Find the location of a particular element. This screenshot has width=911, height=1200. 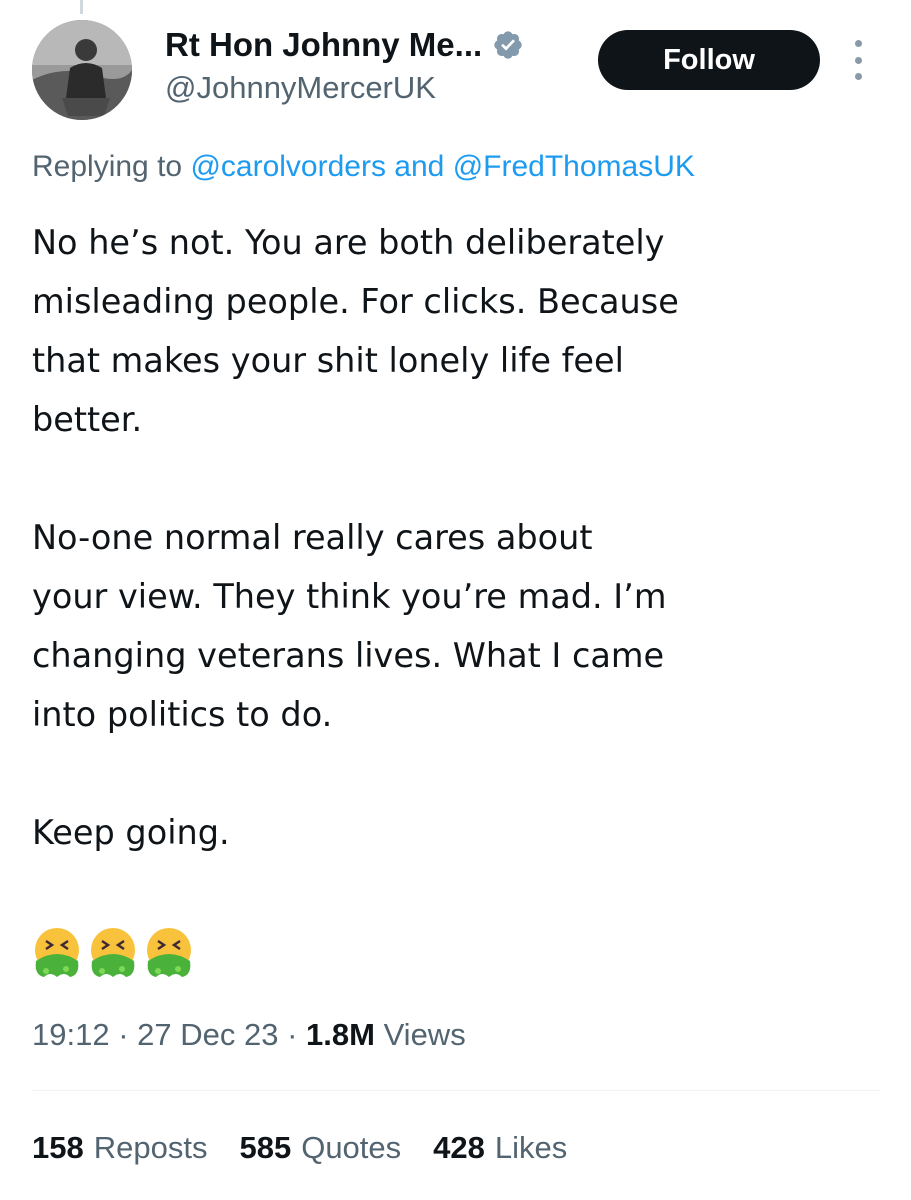

views-count: 1.8M is located at coordinates (340, 1034).